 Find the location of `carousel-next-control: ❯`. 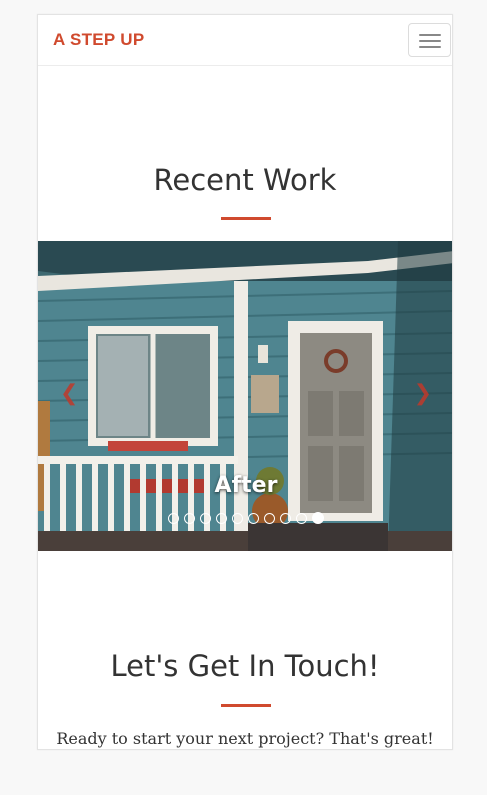

carousel-next-control: ❯ is located at coordinates (423, 393).